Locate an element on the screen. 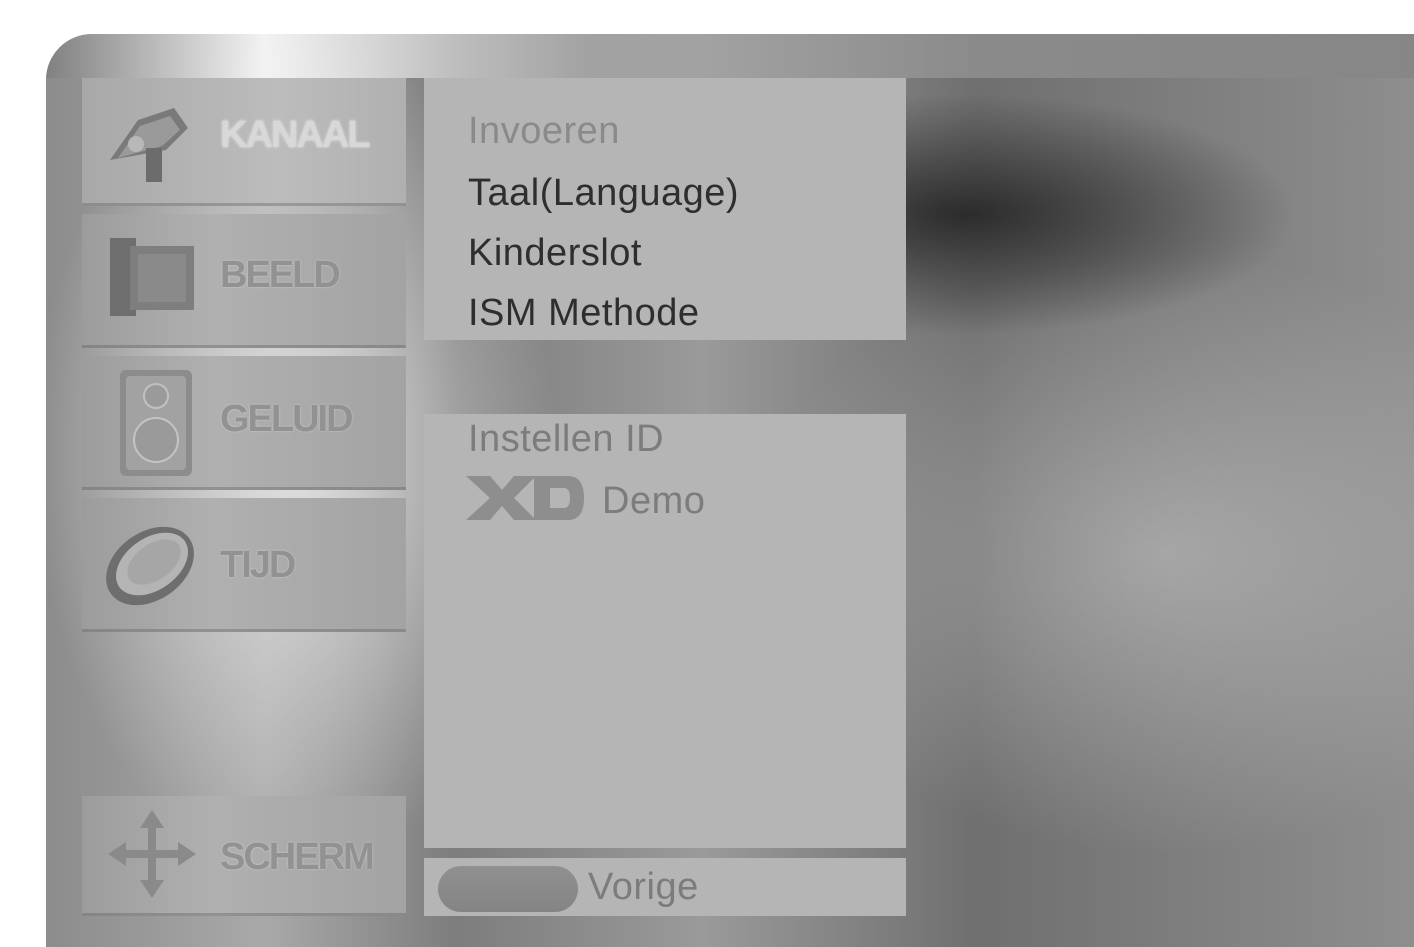 The image size is (1414, 947). sidebar-item-label: GELUID is located at coordinates (287, 419).